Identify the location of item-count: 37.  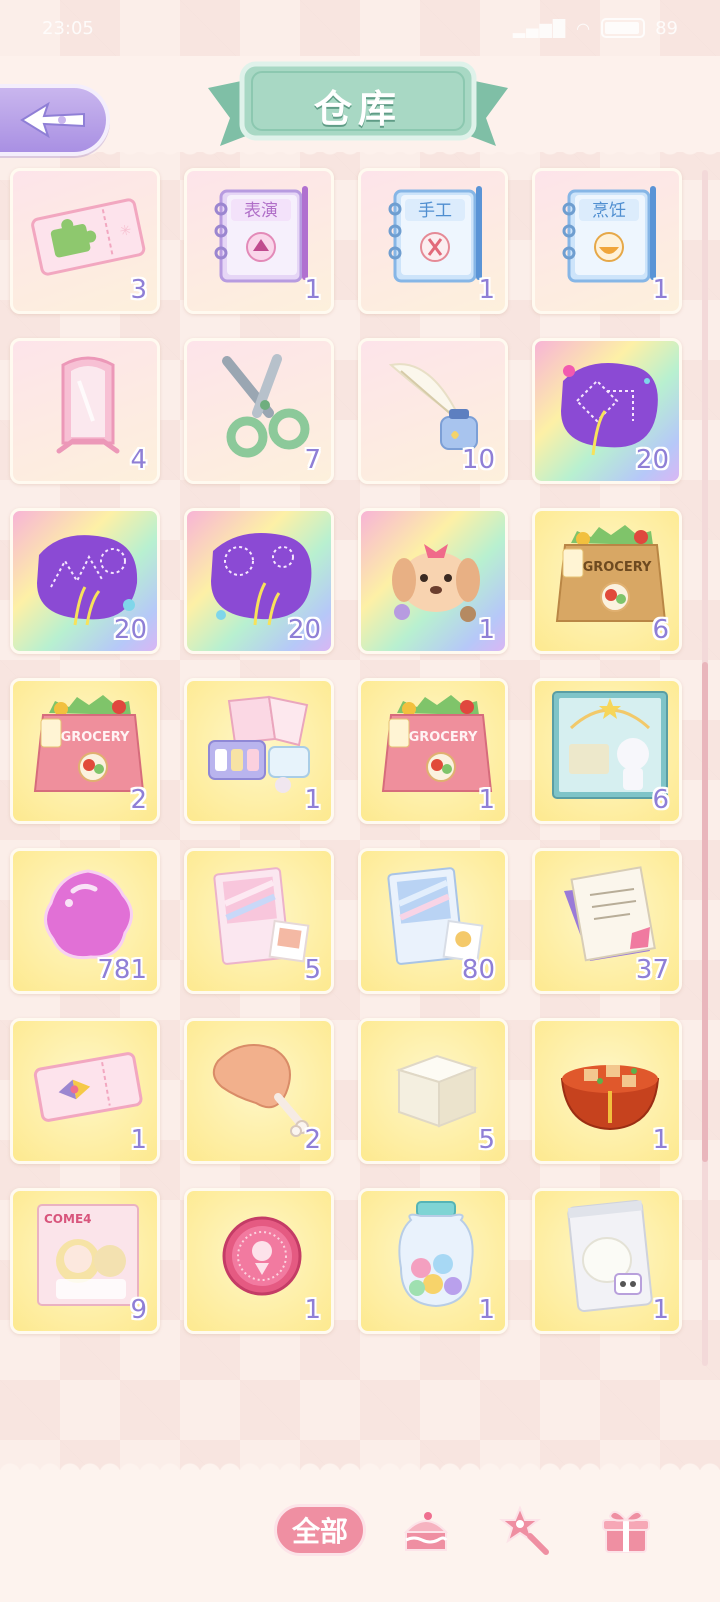
(652, 970).